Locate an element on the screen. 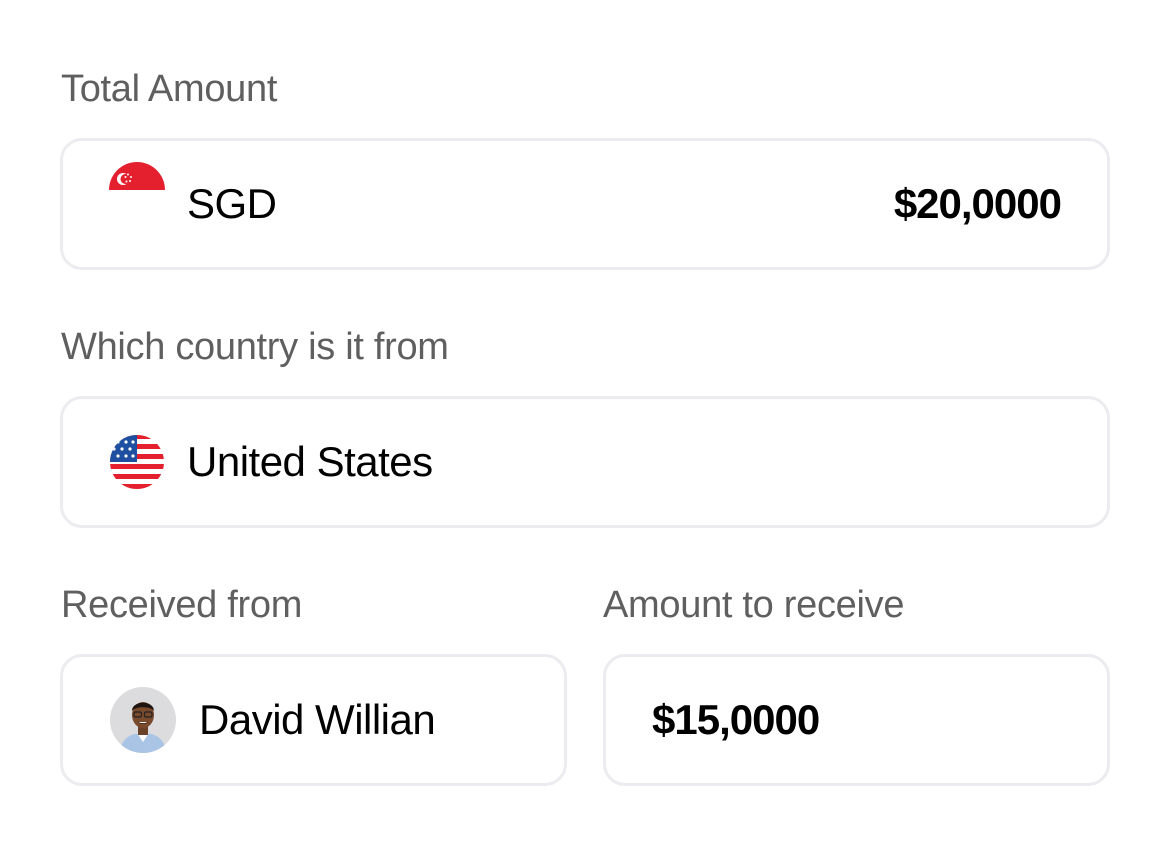 The height and width of the screenshot is (846, 1170). singapore-flag-icon is located at coordinates (137, 176).